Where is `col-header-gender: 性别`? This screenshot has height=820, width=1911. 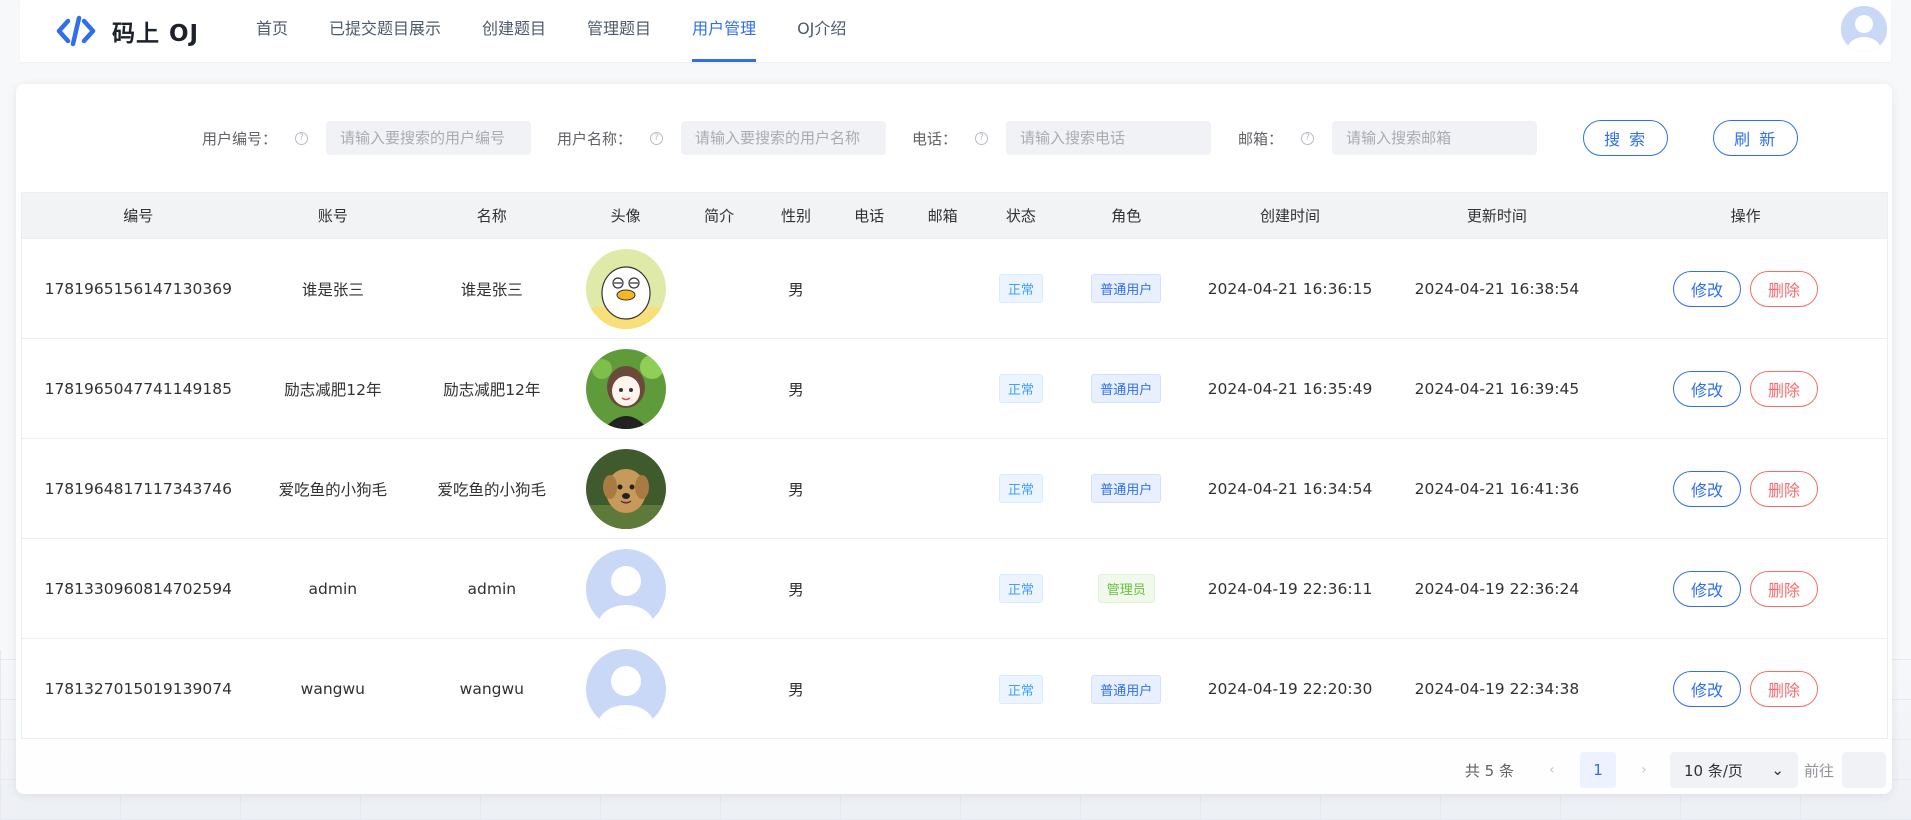 col-header-gender: 性别 is located at coordinates (795, 215).